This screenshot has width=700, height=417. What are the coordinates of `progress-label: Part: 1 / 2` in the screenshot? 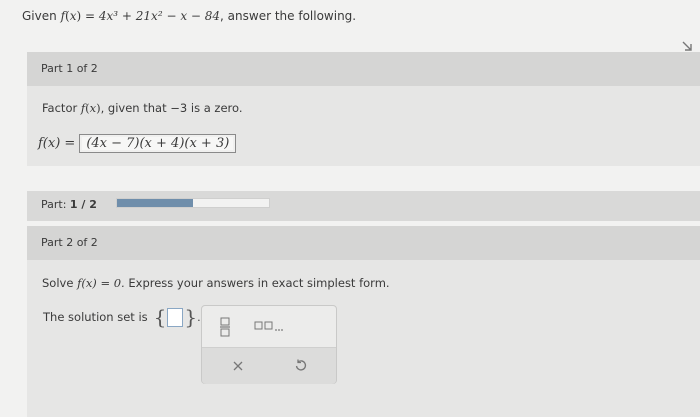 It's located at (69, 204).